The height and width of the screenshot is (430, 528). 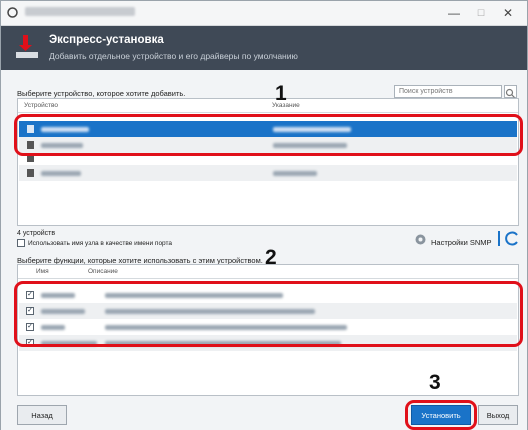 What do you see at coordinates (36, 233) in the screenshot?
I see `device-count: 4 устройств` at bounding box center [36, 233].